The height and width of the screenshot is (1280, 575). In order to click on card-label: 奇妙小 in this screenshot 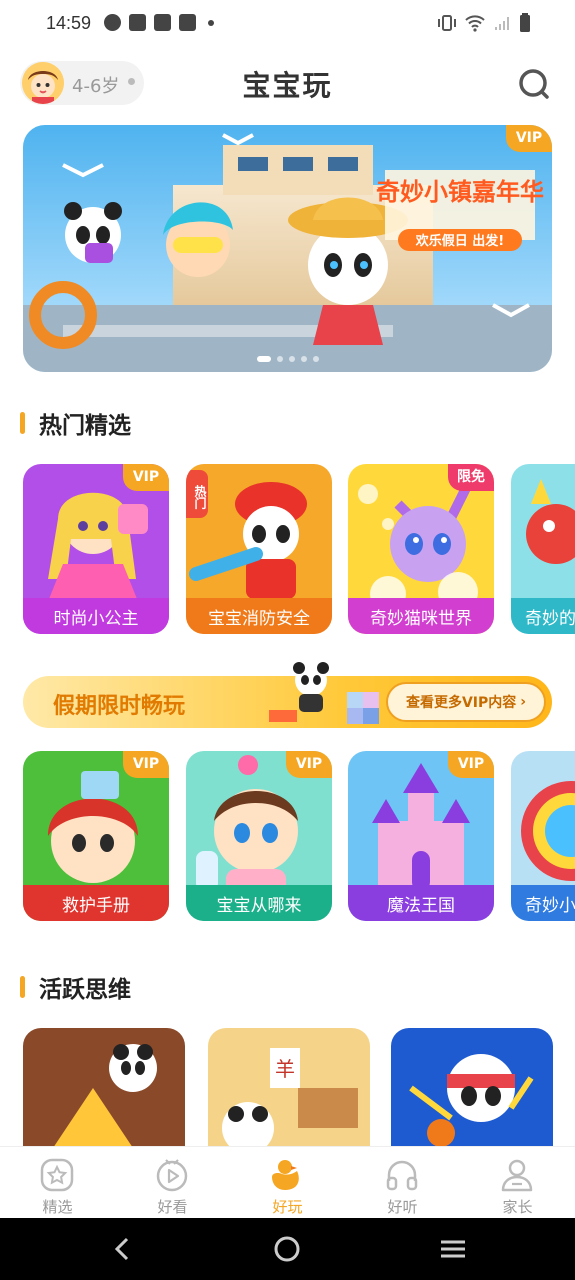, I will do `click(550, 905)`.